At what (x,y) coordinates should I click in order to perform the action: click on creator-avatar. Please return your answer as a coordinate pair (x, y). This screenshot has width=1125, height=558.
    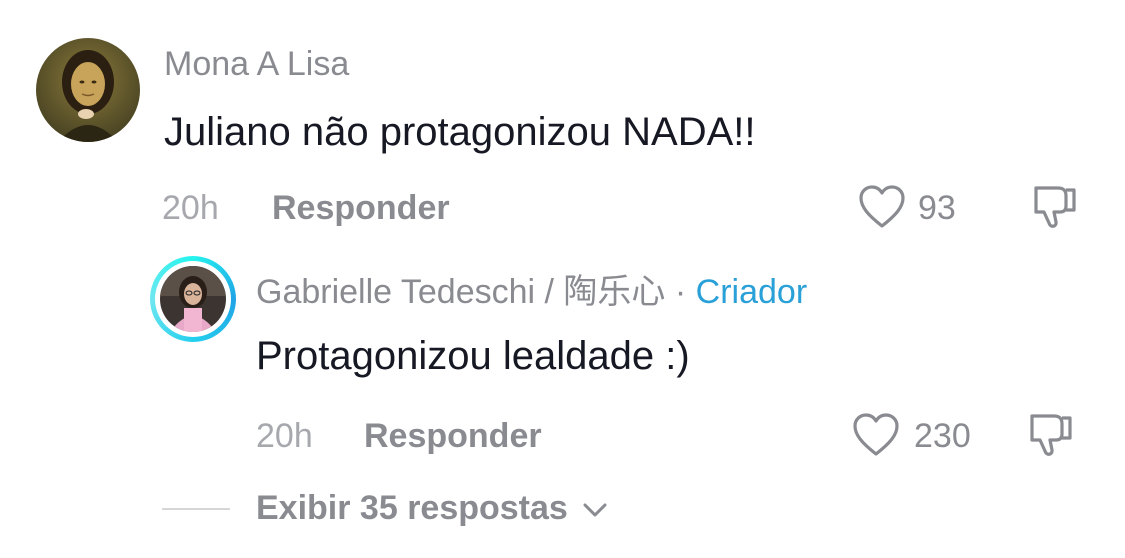
    Looking at the image, I should click on (193, 299).